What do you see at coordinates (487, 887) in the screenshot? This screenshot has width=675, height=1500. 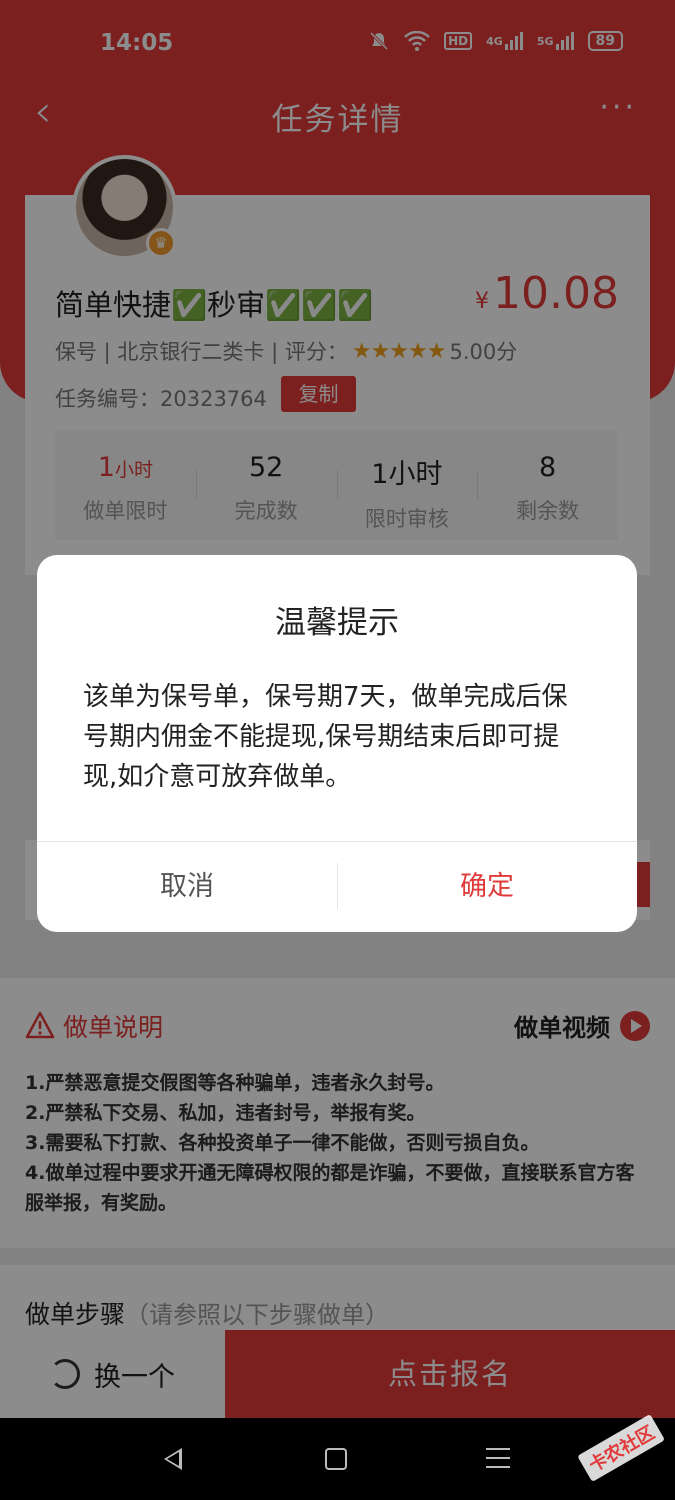 I see `confirm-button: 确定` at bounding box center [487, 887].